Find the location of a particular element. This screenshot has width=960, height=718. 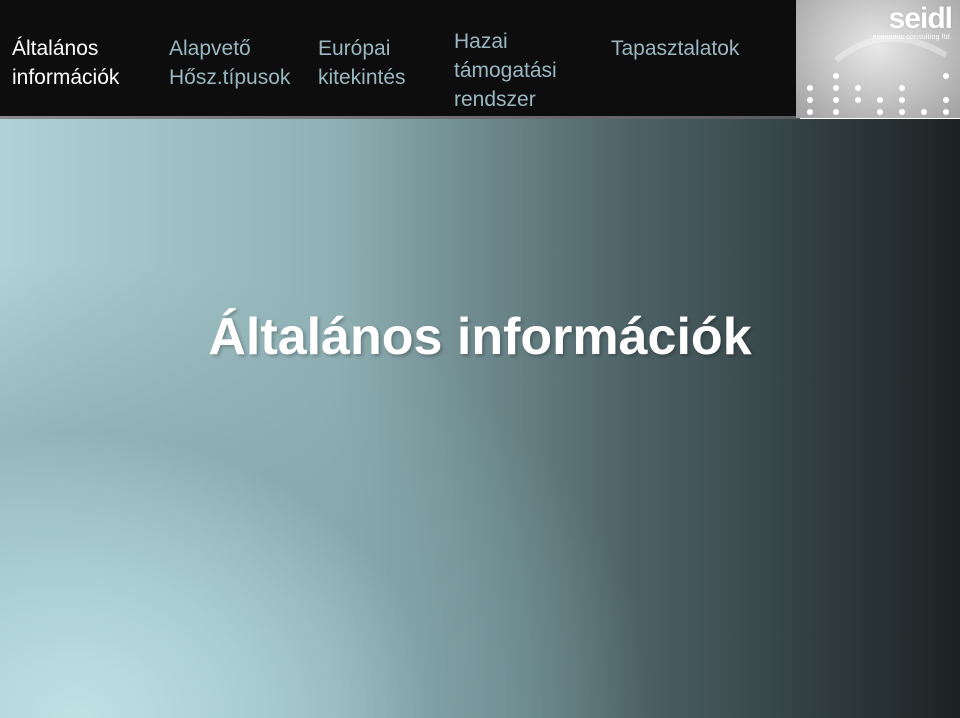

nav-item-label-line: Tapasztalatok is located at coordinates (675, 48).